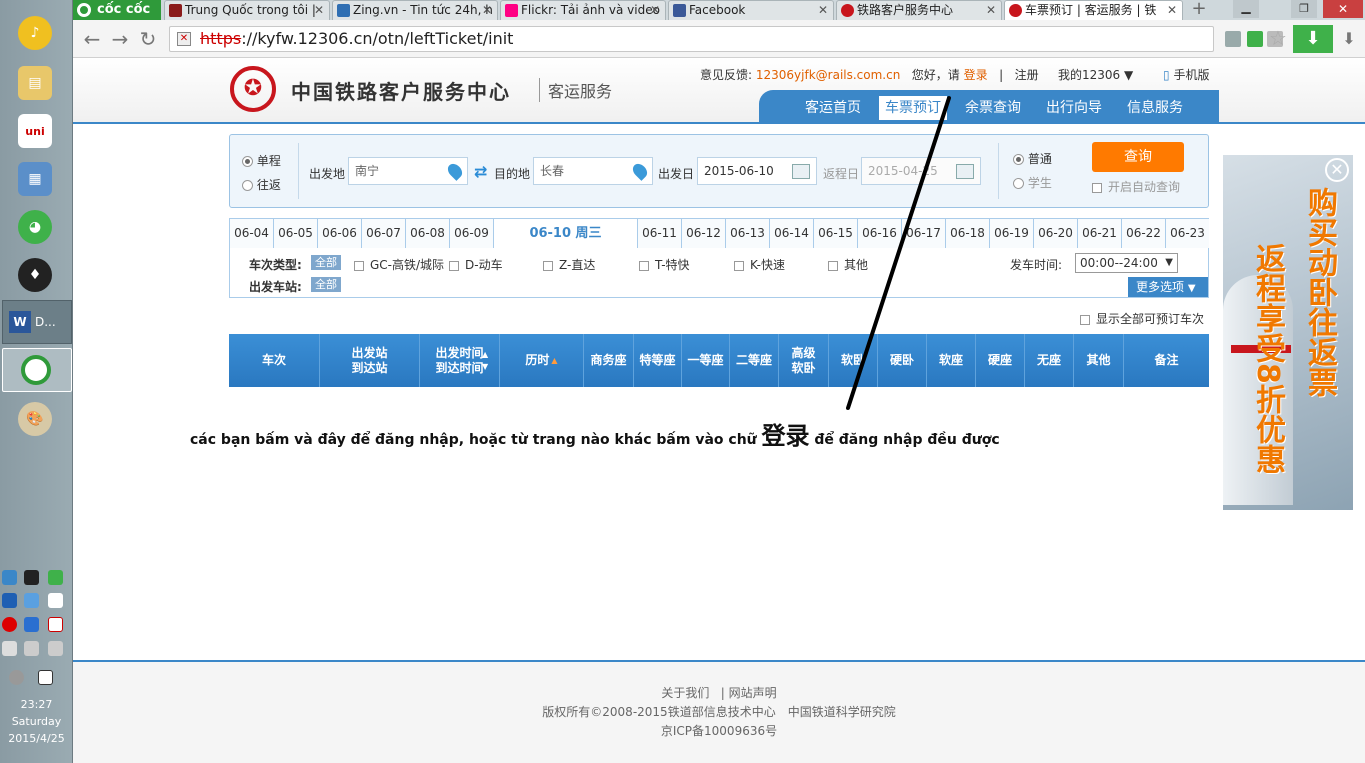 The height and width of the screenshot is (763, 1365). Describe the element at coordinates (472, 233) in the screenshot. I see `date-tab: 06-09` at that location.